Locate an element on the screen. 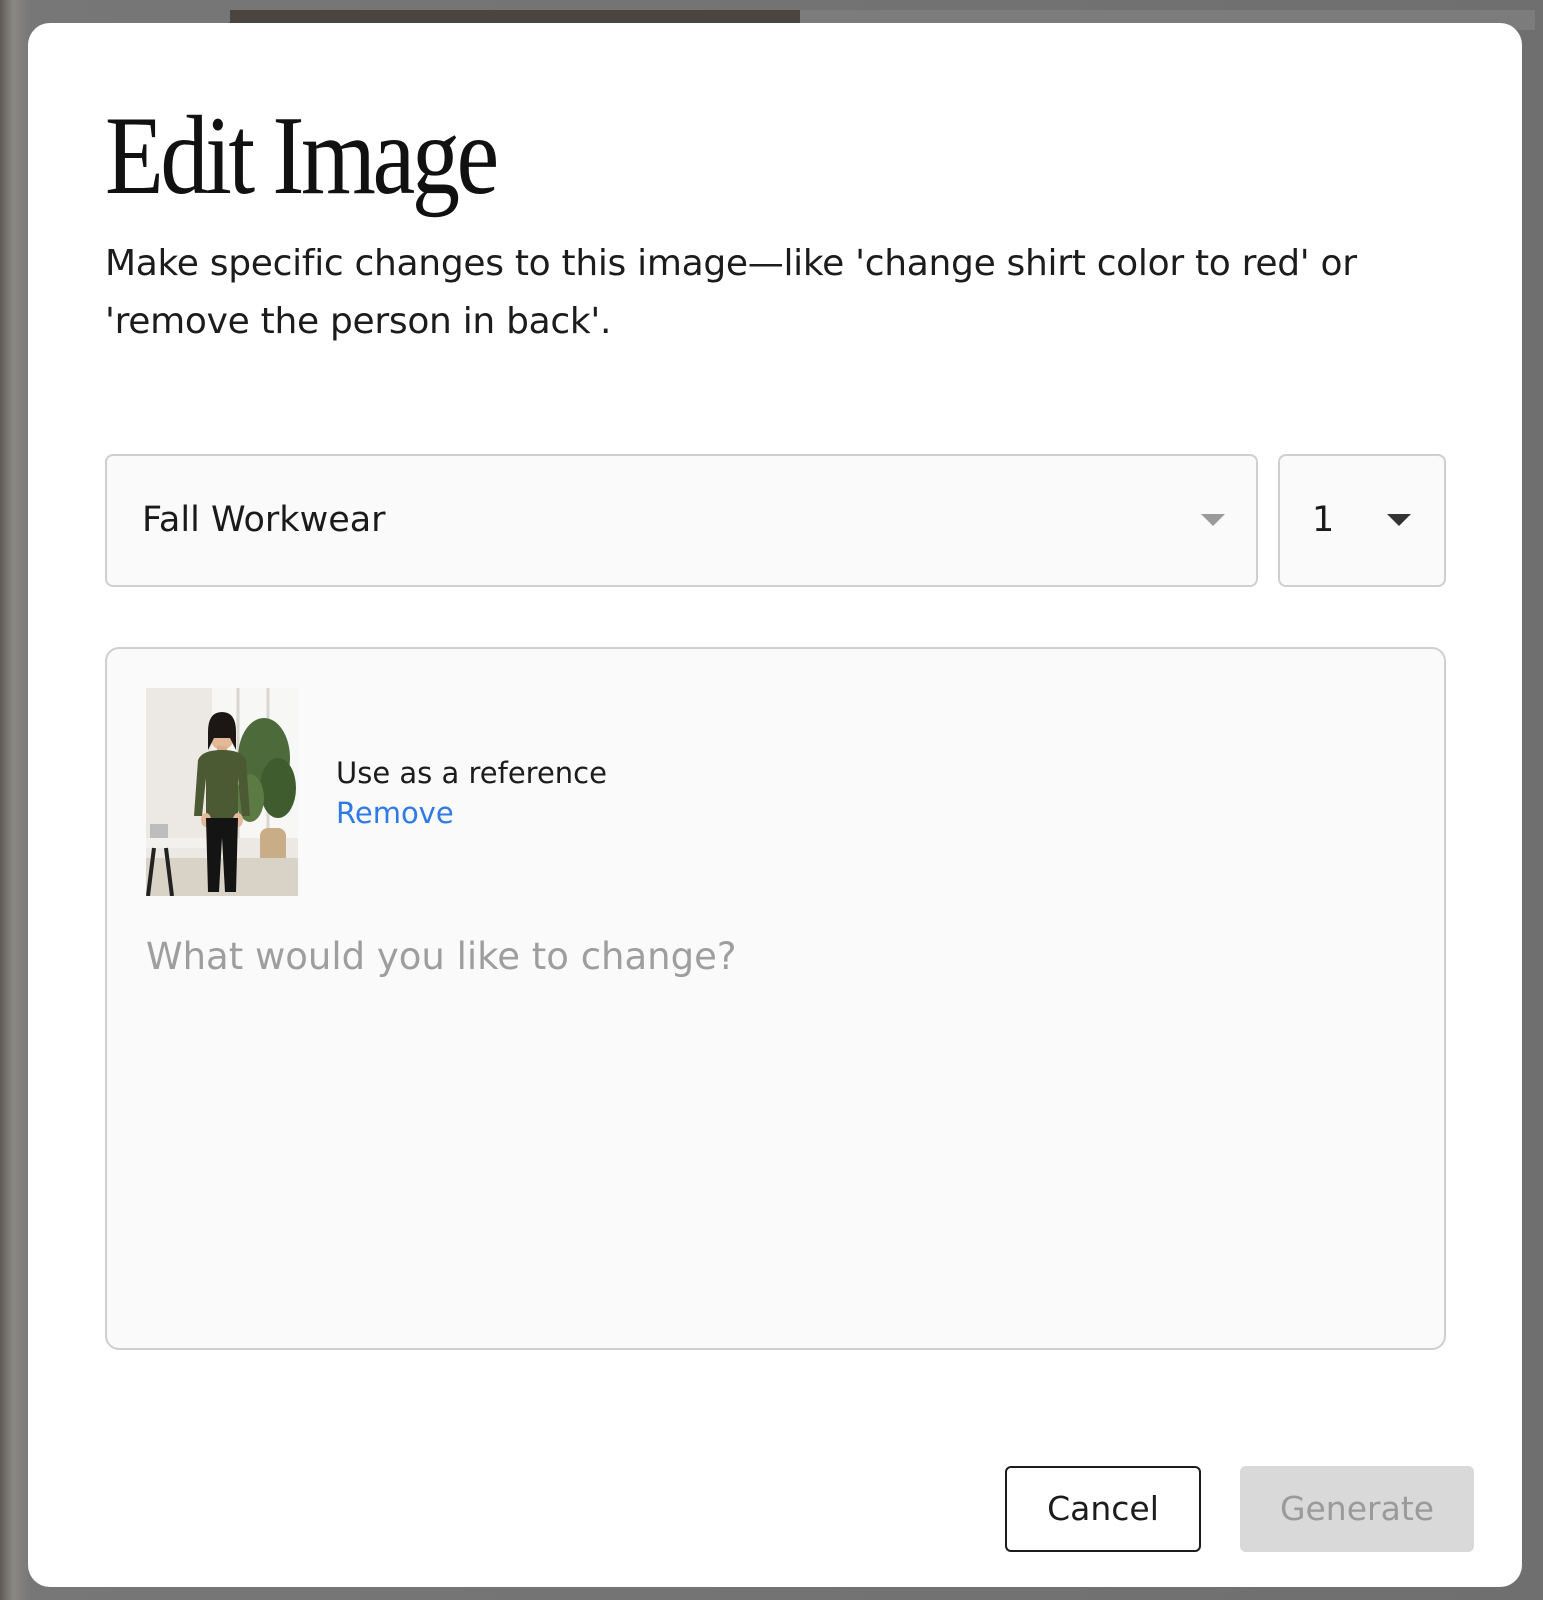  collection-select: Fall Workwear is located at coordinates (681, 520).